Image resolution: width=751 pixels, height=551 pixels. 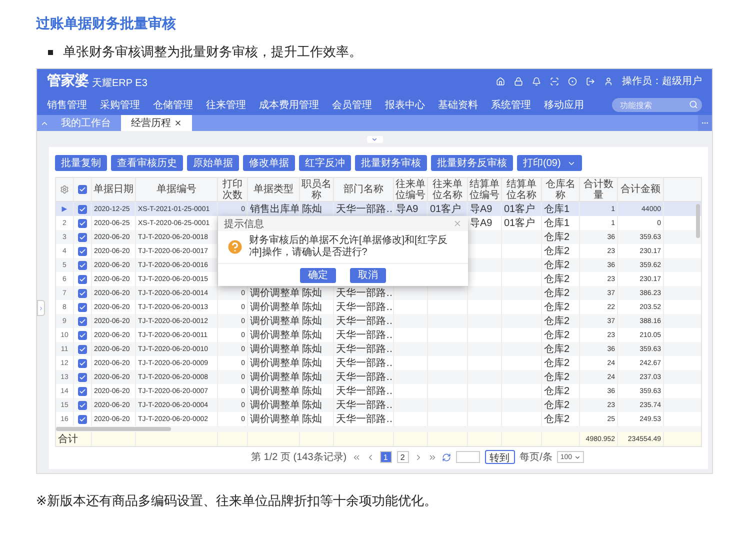 I want to click on per-page-label: 每页/条, so click(x=536, y=457).